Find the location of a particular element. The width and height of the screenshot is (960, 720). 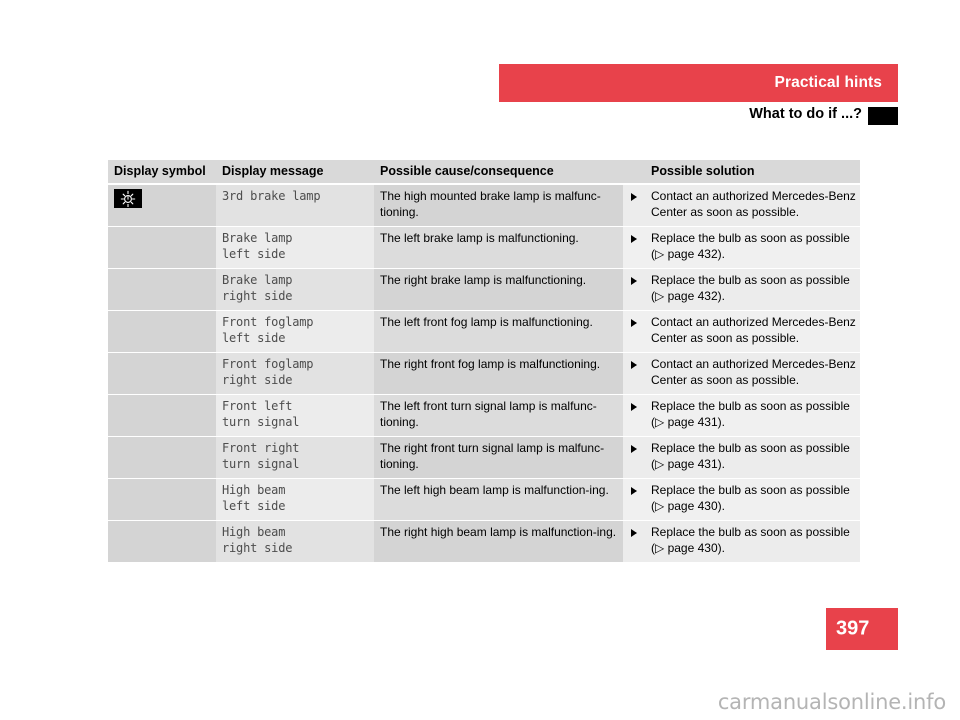

column-header-possible-cause: Possible cause/consequence is located at coordinates (510, 172).